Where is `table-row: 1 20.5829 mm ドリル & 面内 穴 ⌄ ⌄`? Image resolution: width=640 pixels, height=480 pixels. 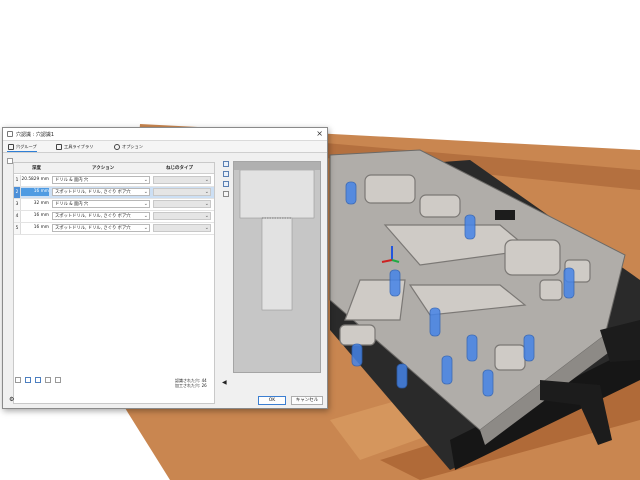 table-row: 1 20.5829 mm ドリル & 面内 穴 ⌄ ⌄ is located at coordinates (114, 181).